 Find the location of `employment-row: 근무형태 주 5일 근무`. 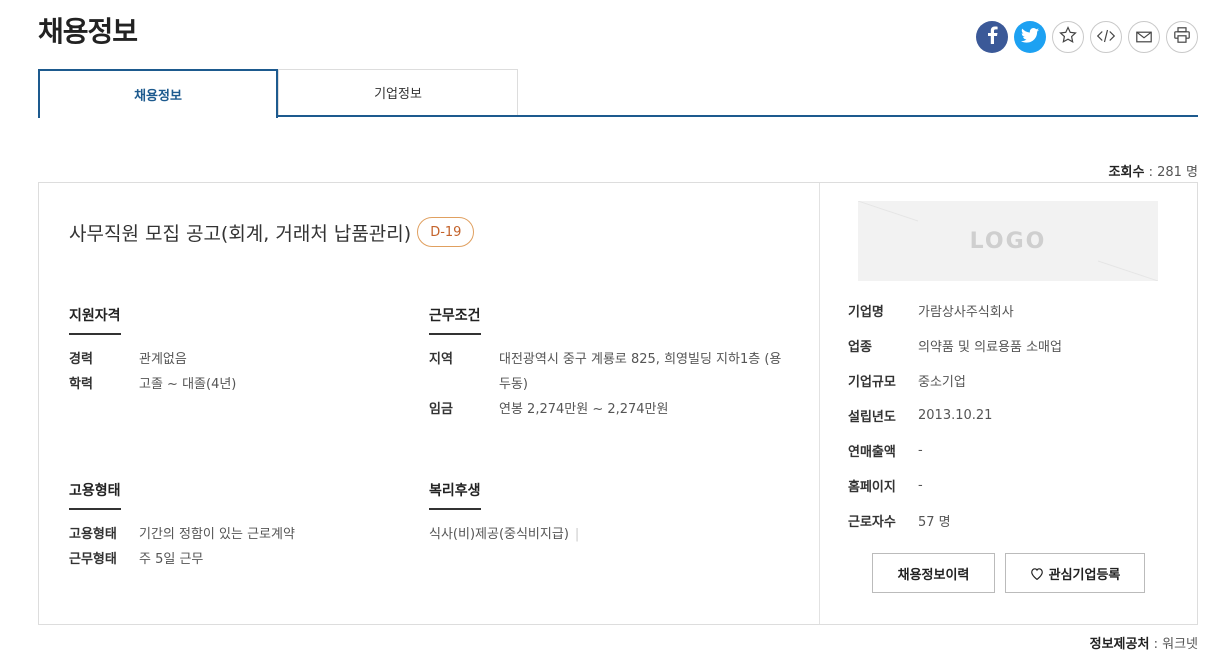

employment-row: 근무형태 주 5일 근무 is located at coordinates (182, 559).